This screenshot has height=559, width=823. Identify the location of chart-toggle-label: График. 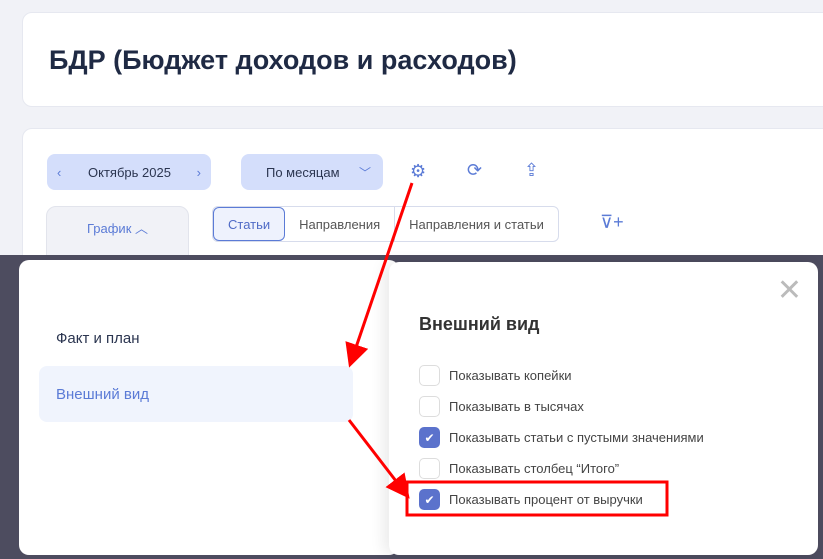
(109, 228).